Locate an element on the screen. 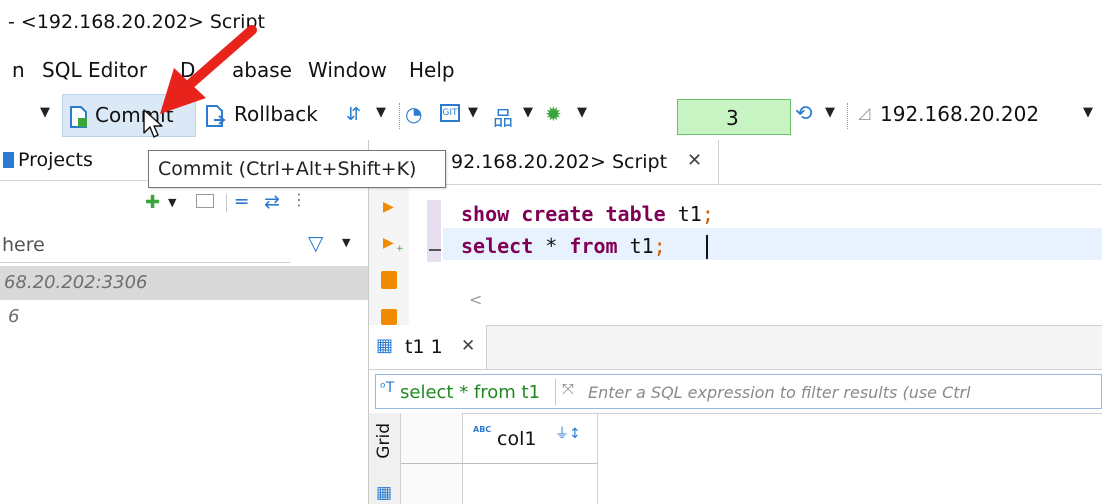 This screenshot has width=1102, height=504. row-header-column is located at coordinates (432, 458).